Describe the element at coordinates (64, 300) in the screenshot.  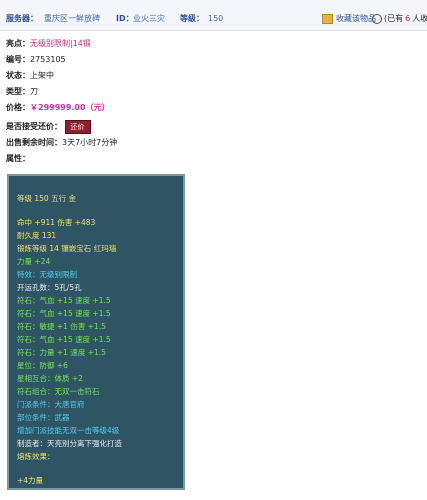
I see `attr-line-8: 符石：气血 +15 速度 +1.5` at that location.